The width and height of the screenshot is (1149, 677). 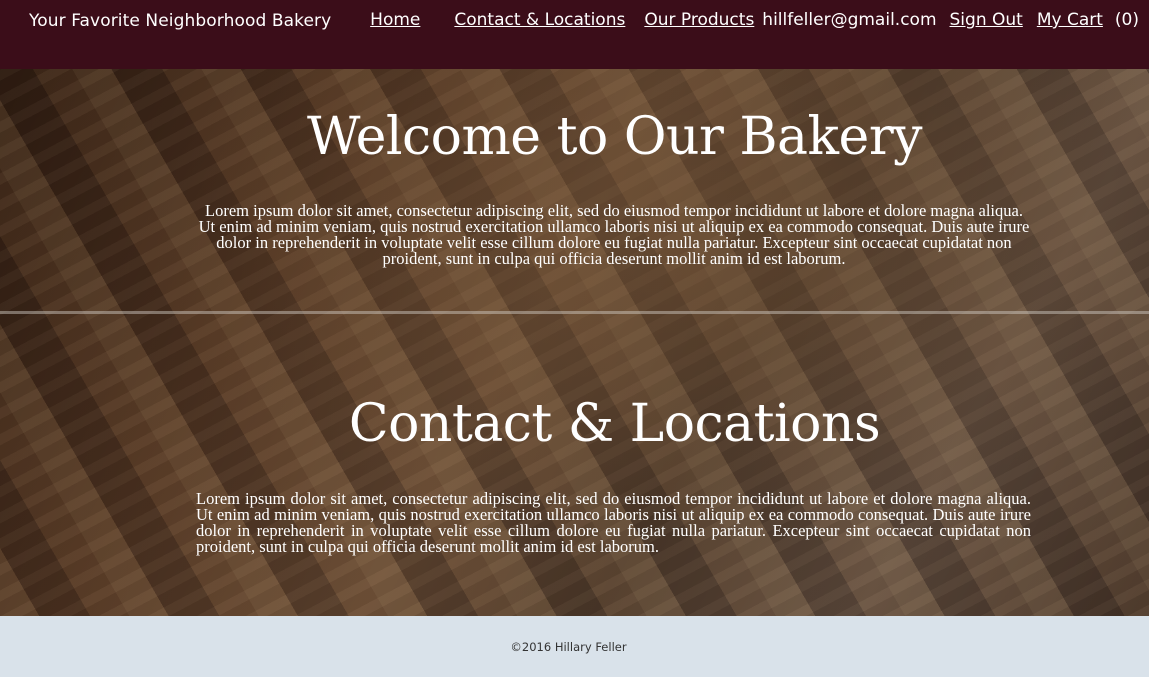 What do you see at coordinates (539, 20) in the screenshot?
I see `nav-contact-link: Contact & Locations` at bounding box center [539, 20].